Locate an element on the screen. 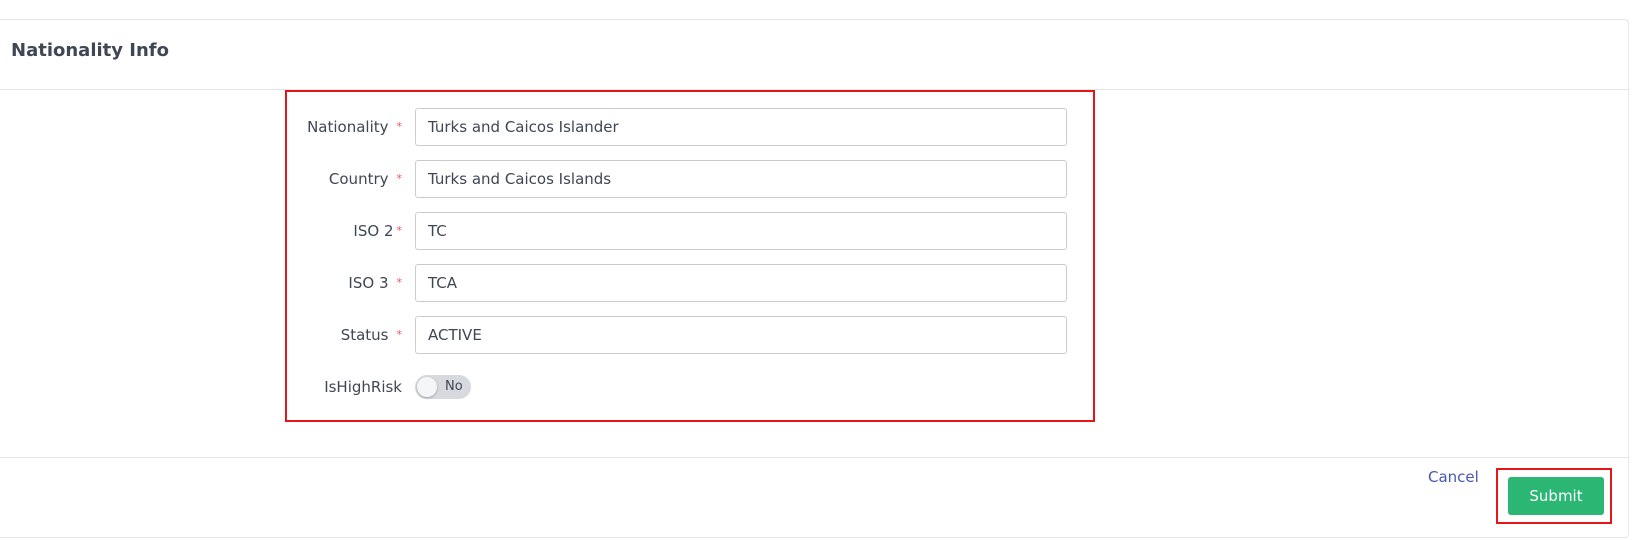  form-row-iso3: ISO 3 * is located at coordinates (690, 283).